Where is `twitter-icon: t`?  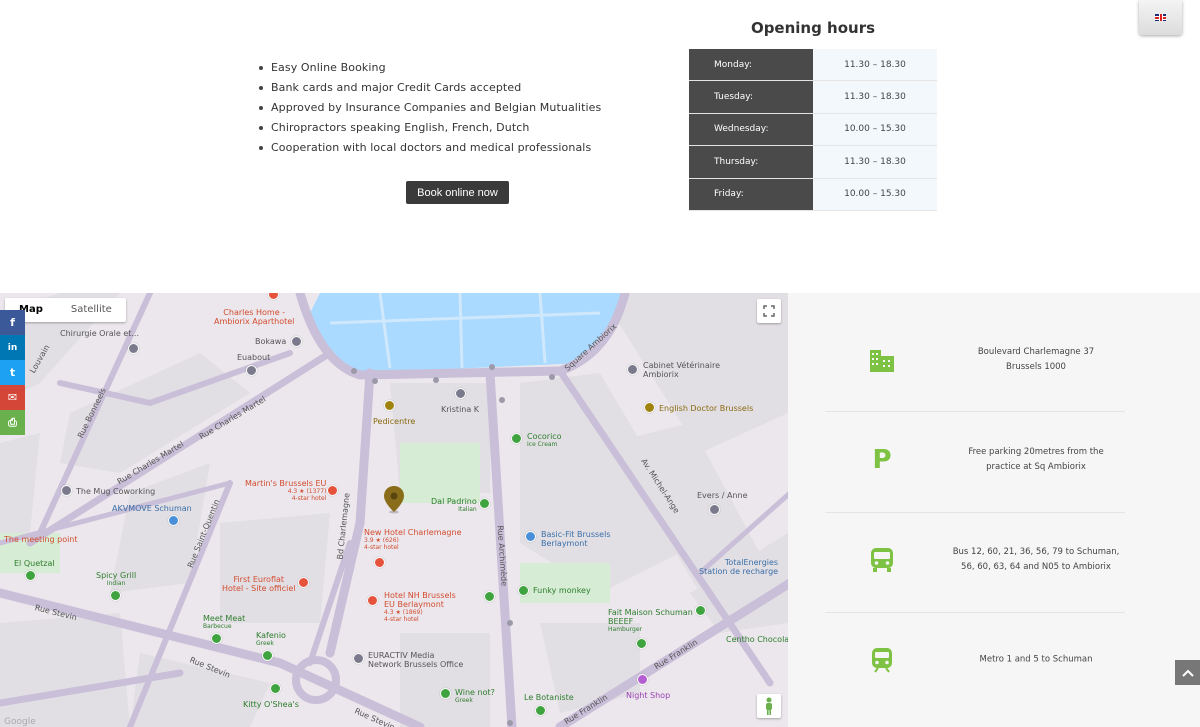
twitter-icon: t is located at coordinates (12, 372).